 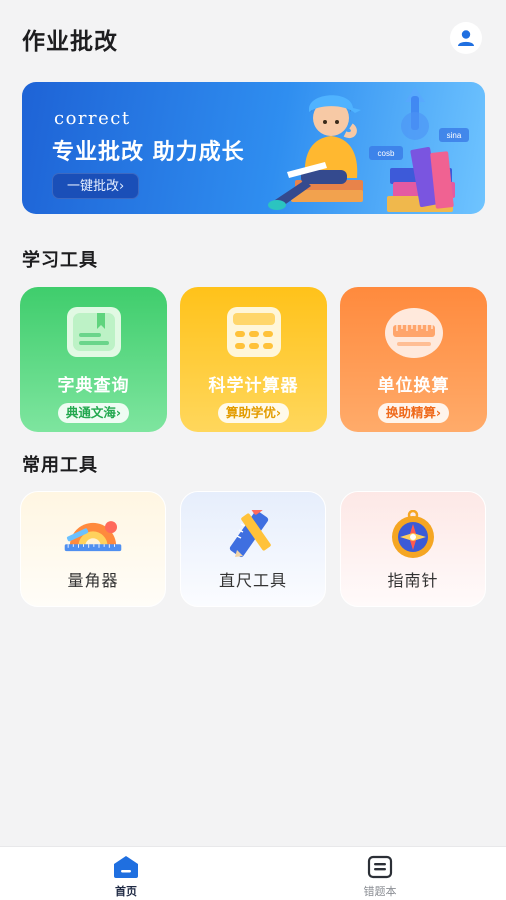 What do you see at coordinates (413, 359) in the screenshot?
I see `tool-card-unit-conversion: 单位换算 换助精算›` at bounding box center [413, 359].